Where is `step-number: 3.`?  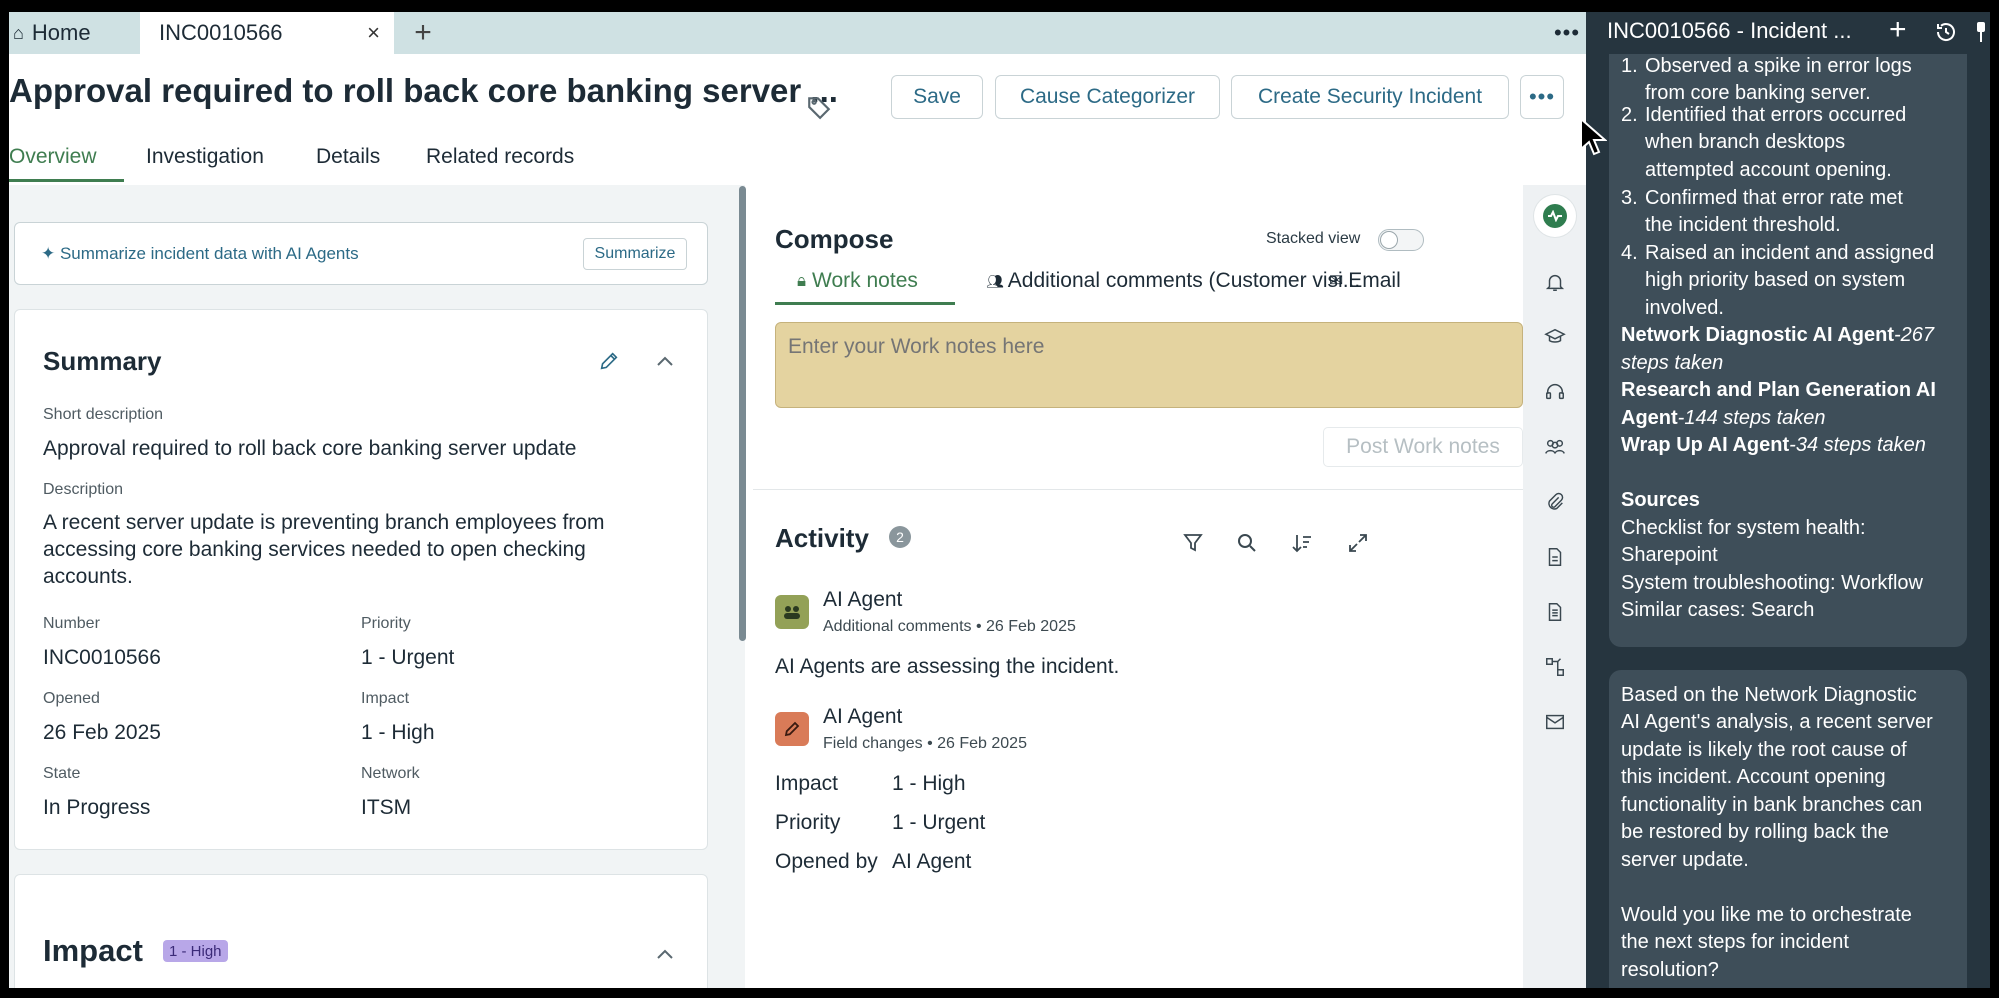
step-number: 3. is located at coordinates (1629, 198).